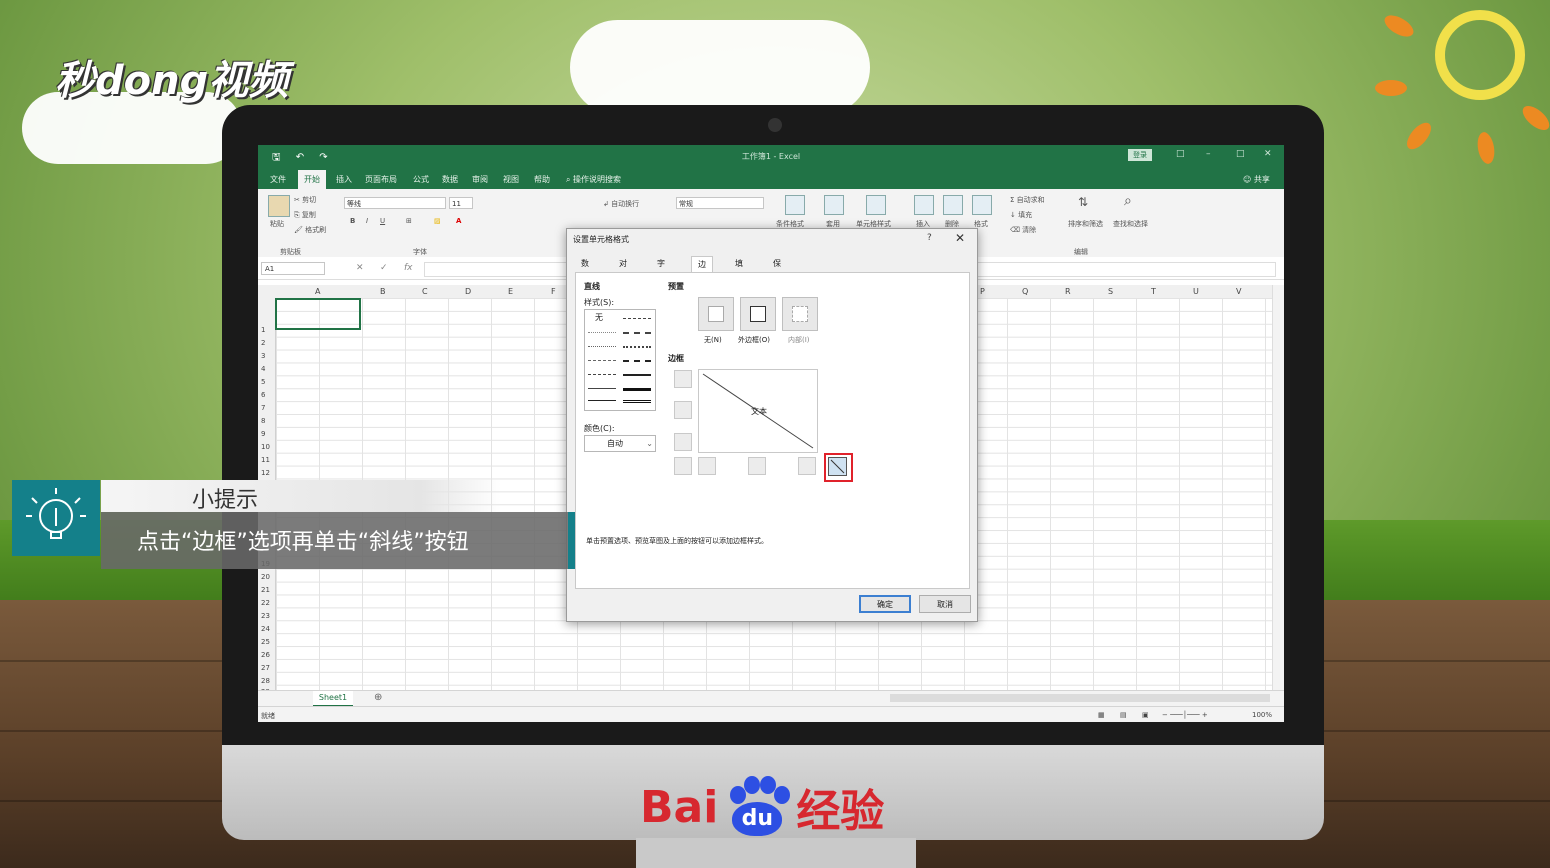 This screenshot has width=1550, height=868. I want to click on row-21: 21, so click(265, 590).